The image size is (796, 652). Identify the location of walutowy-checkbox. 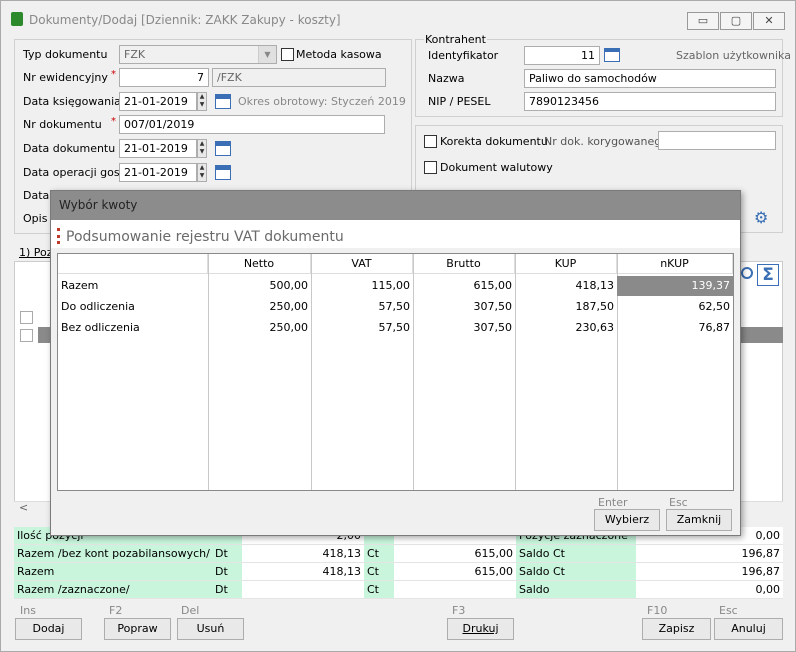
(430, 167).